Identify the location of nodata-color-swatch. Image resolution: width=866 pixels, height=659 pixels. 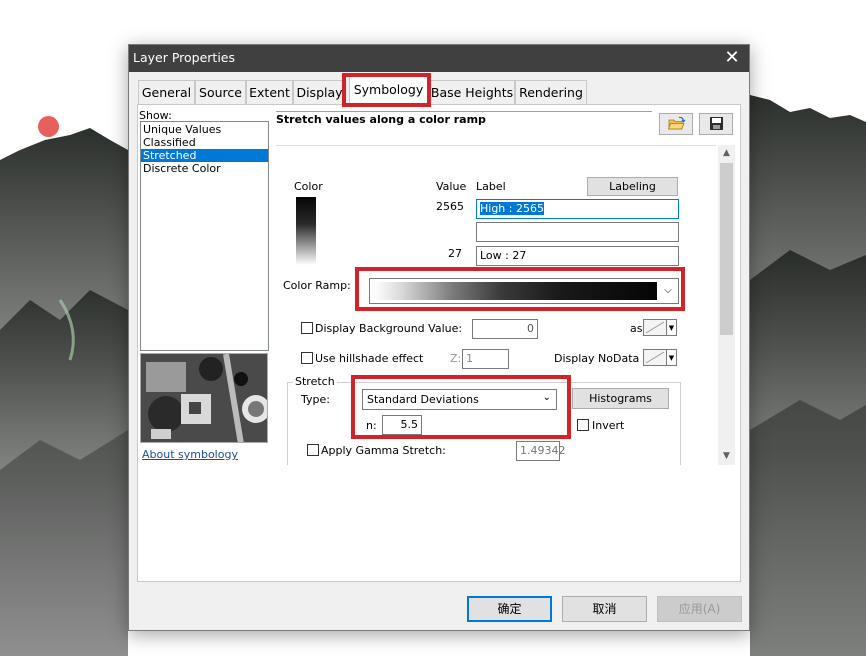
(655, 357).